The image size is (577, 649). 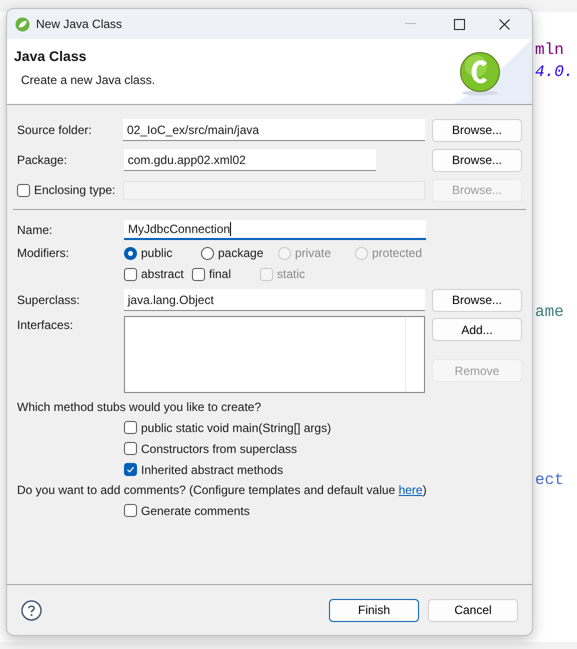 What do you see at coordinates (43, 253) in the screenshot?
I see `field-label: Modifiers:` at bounding box center [43, 253].